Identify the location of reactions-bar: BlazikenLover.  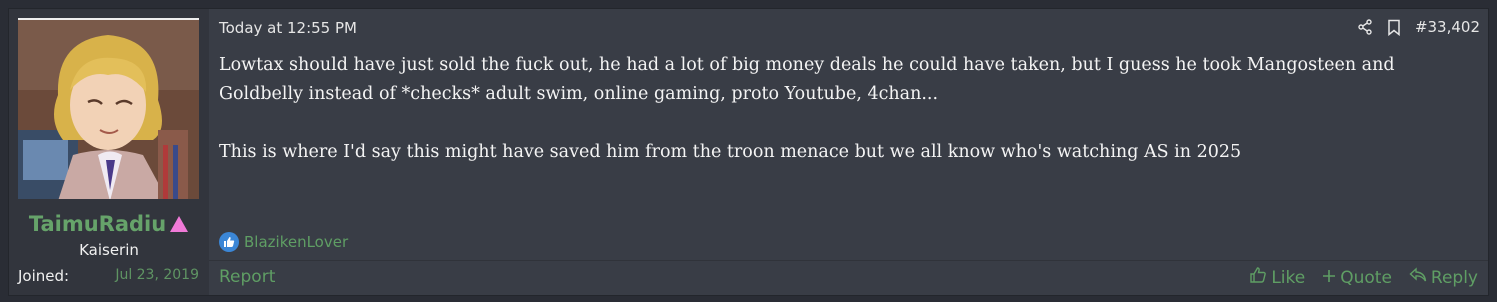
(283, 242).